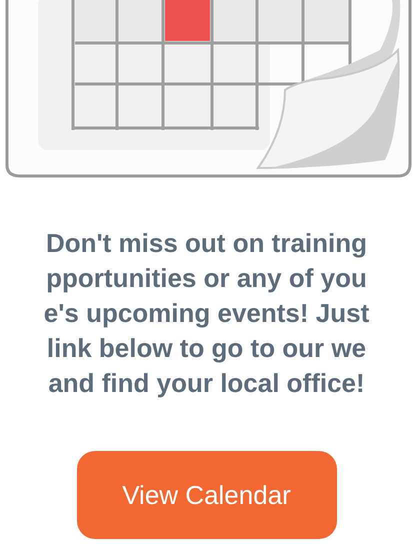 Image resolution: width=413 pixels, height=548 pixels. What do you see at coordinates (206, 495) in the screenshot?
I see `view-calendar-button: View Calendar` at bounding box center [206, 495].